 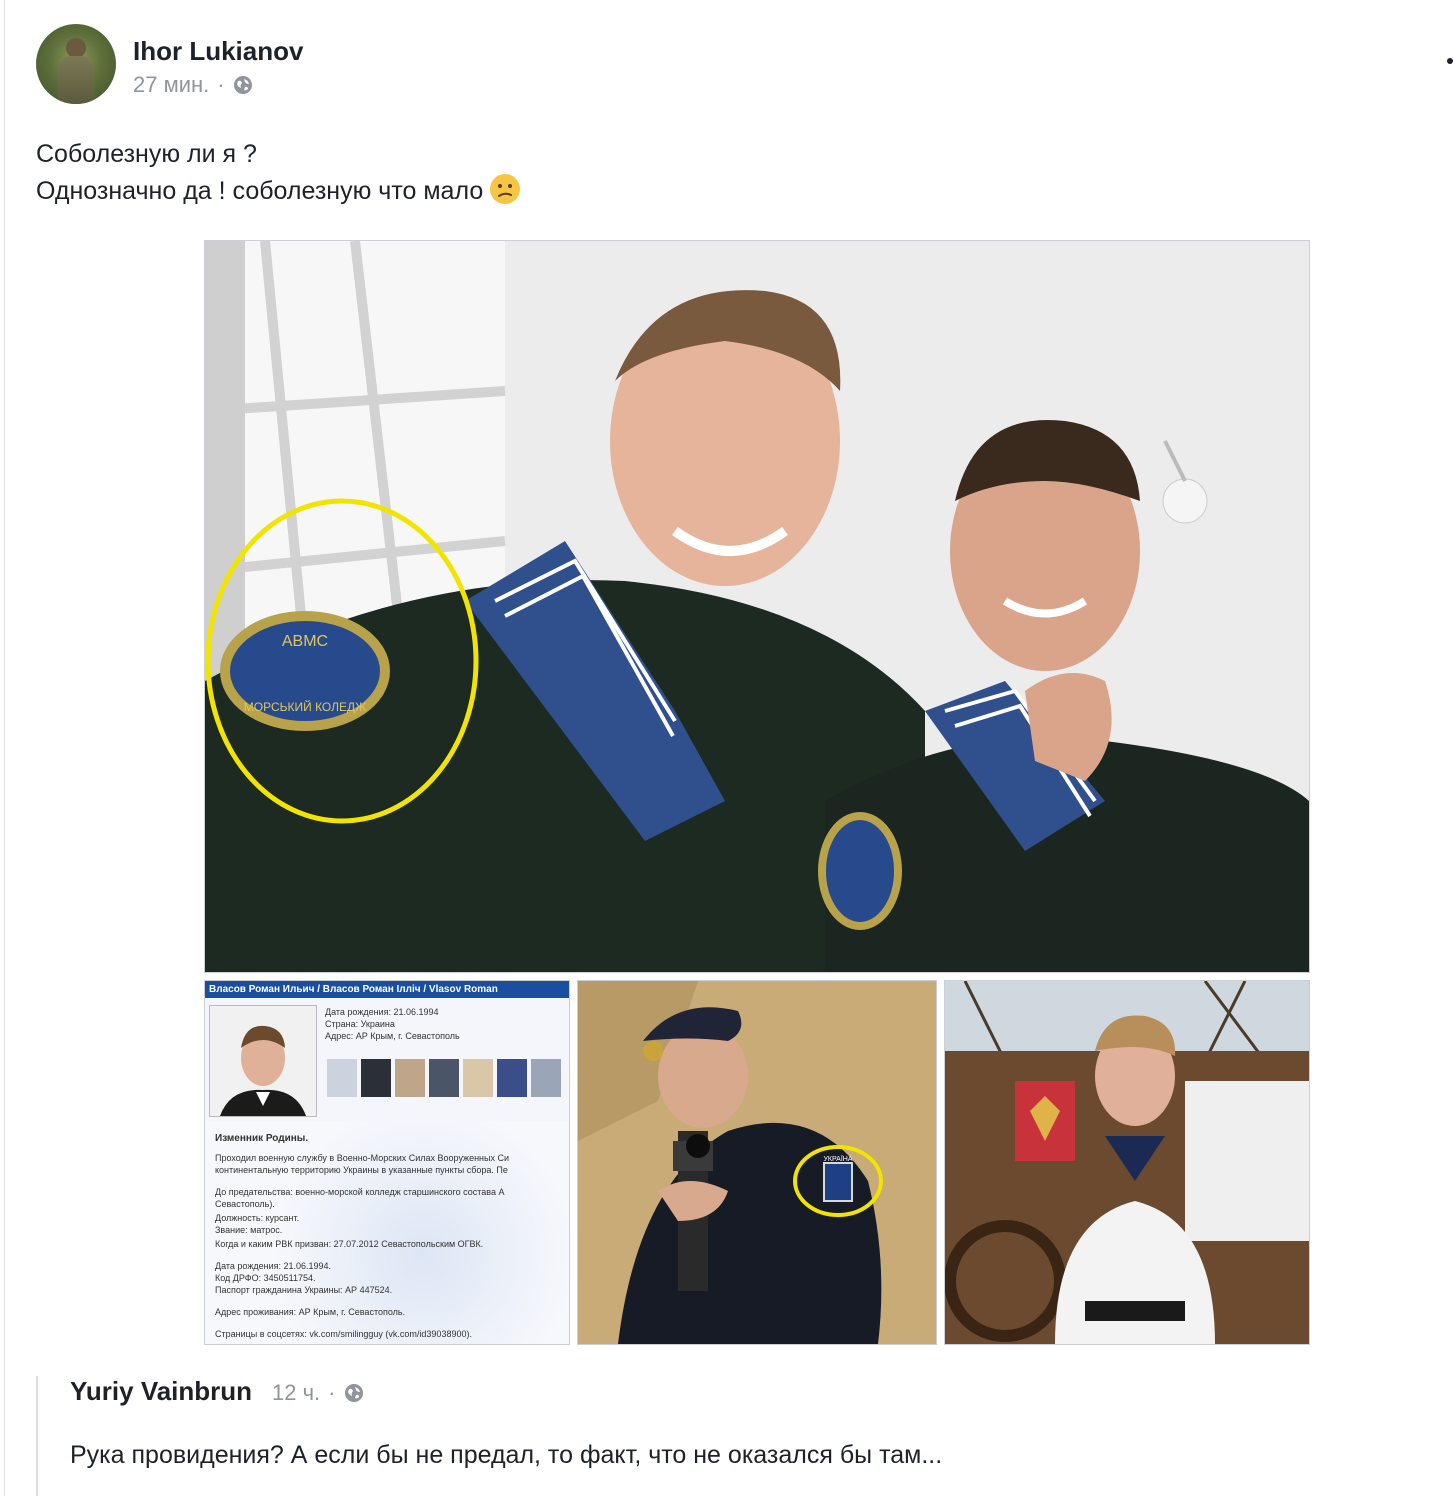 I want to click on sailor-ship-illustration, so click(x=1127, y=1162).